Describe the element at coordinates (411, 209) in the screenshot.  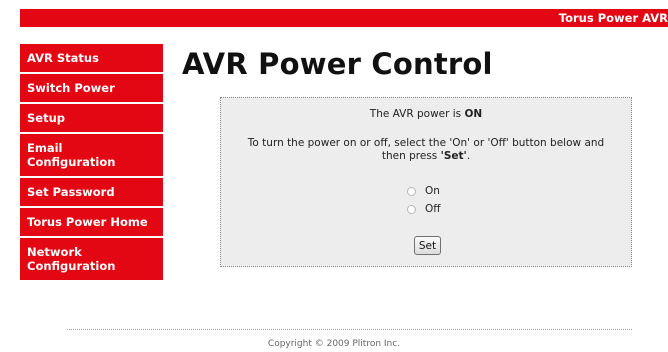
I see `radio-off` at that location.